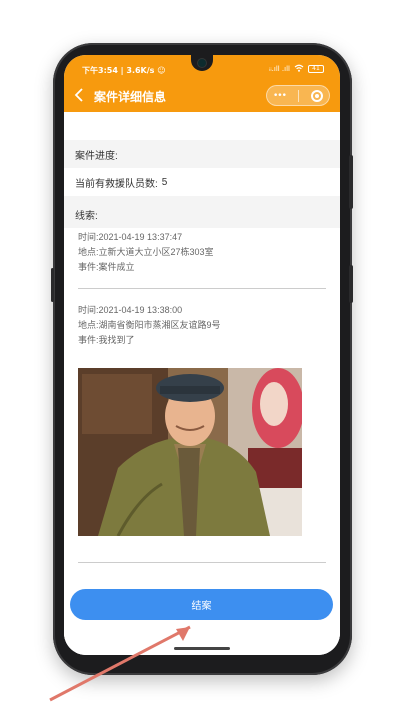  I want to click on clue-place: 湖南省衡阳市蒸湘区友谊路9号, so click(159, 325).